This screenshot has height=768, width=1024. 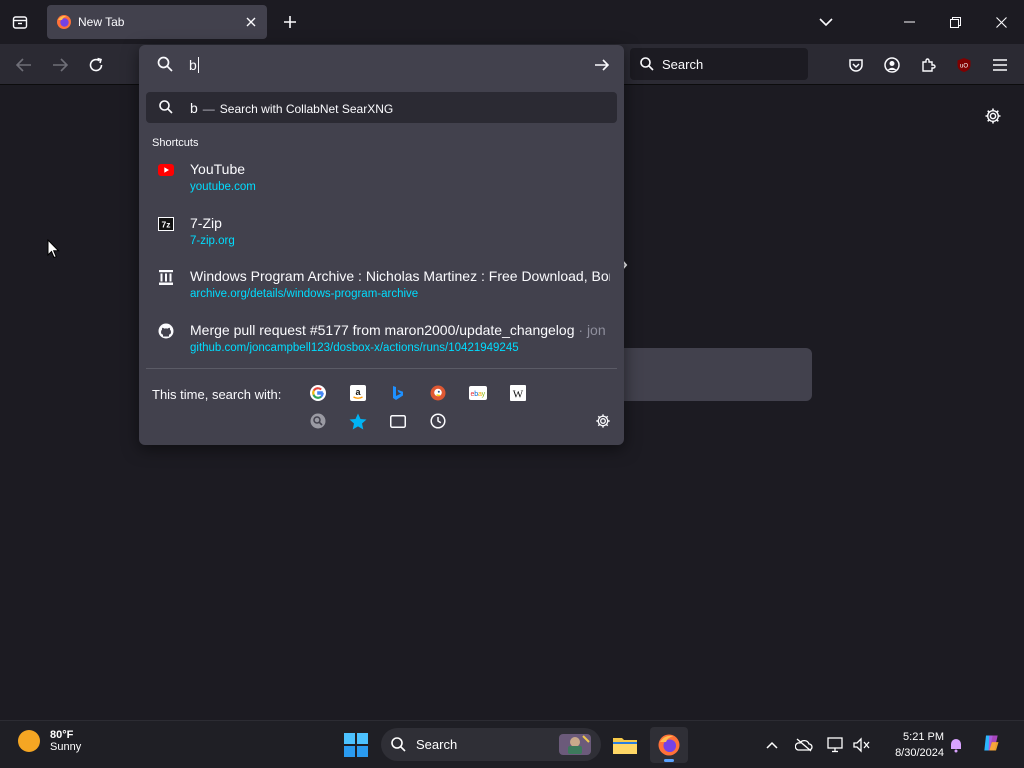 I want to click on onedrive-off-icon, so click(x=804, y=745).